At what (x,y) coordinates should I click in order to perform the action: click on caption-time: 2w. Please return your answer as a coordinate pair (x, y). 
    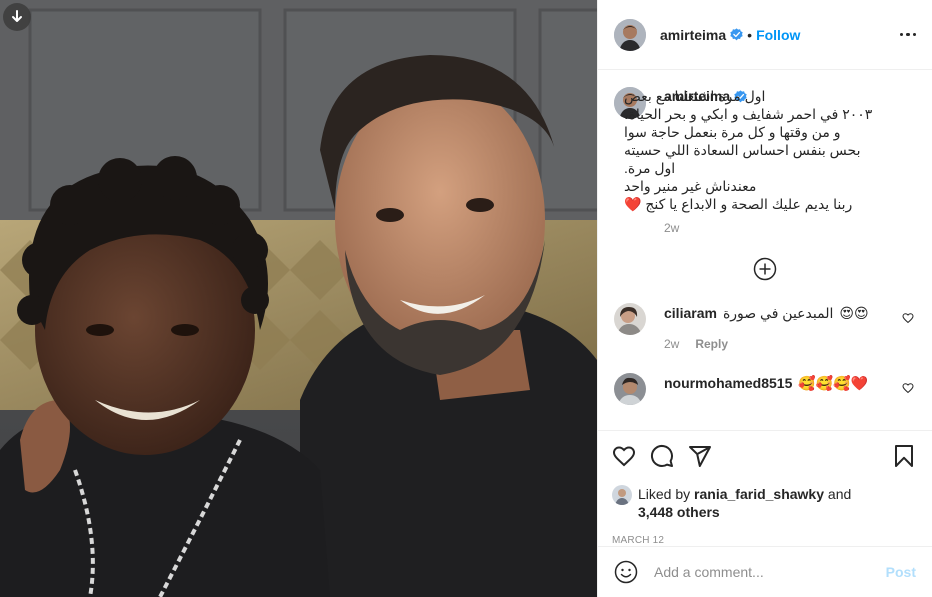
    Looking at the image, I should click on (790, 228).